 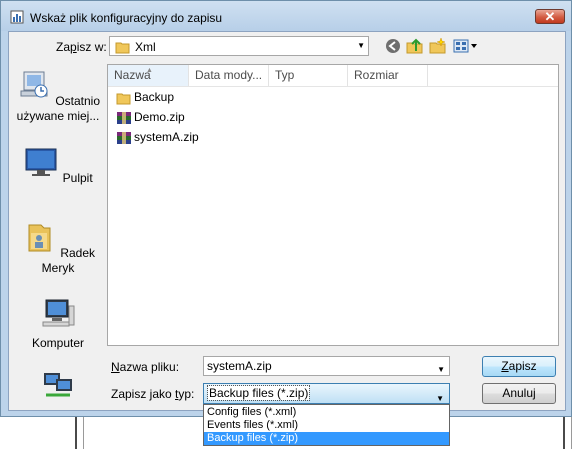 What do you see at coordinates (286, 16) in the screenshot?
I see `title-bar: Wskaż plik konfiguracyjny do zapisu ✕` at bounding box center [286, 16].